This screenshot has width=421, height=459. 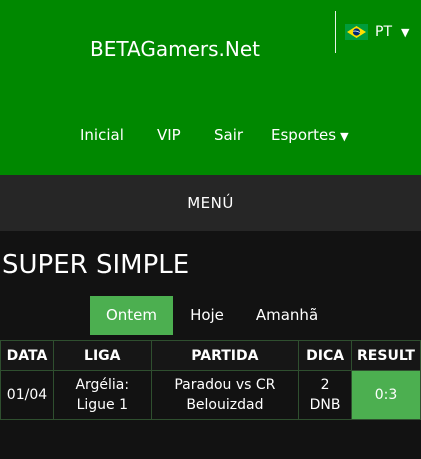 I want to click on column-header-data: DATA, so click(x=27, y=355).